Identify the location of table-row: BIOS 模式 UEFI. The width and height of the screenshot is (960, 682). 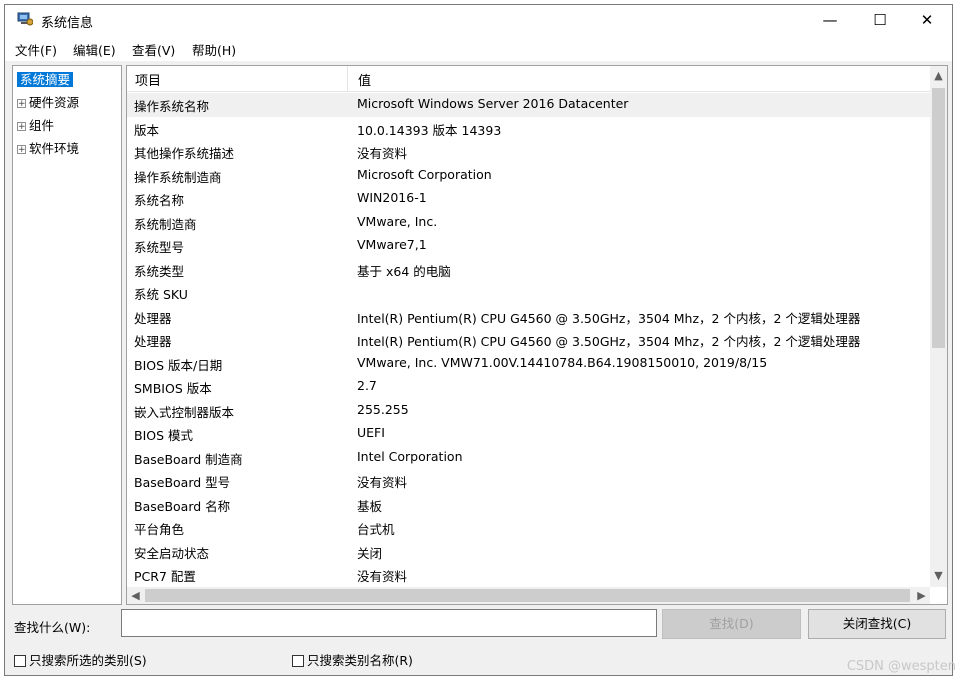
(528, 434).